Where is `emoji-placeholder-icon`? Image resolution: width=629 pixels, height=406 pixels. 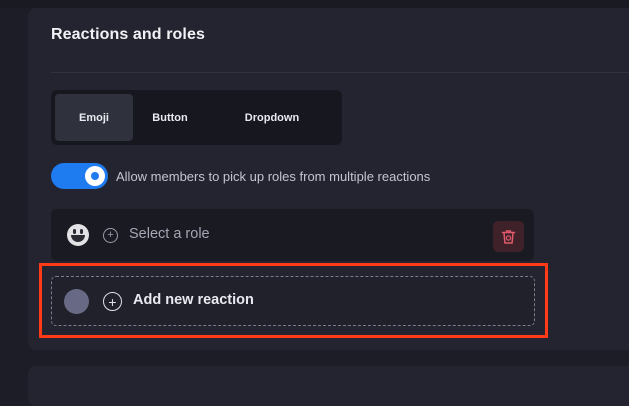 emoji-placeholder-icon is located at coordinates (76, 301).